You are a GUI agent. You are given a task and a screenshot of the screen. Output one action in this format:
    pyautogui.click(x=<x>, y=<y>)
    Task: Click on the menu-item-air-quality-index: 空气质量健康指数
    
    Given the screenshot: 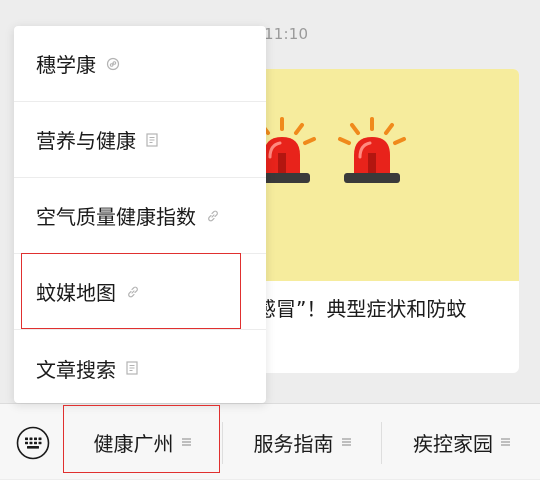 What is the action you would take?
    pyautogui.click(x=140, y=216)
    